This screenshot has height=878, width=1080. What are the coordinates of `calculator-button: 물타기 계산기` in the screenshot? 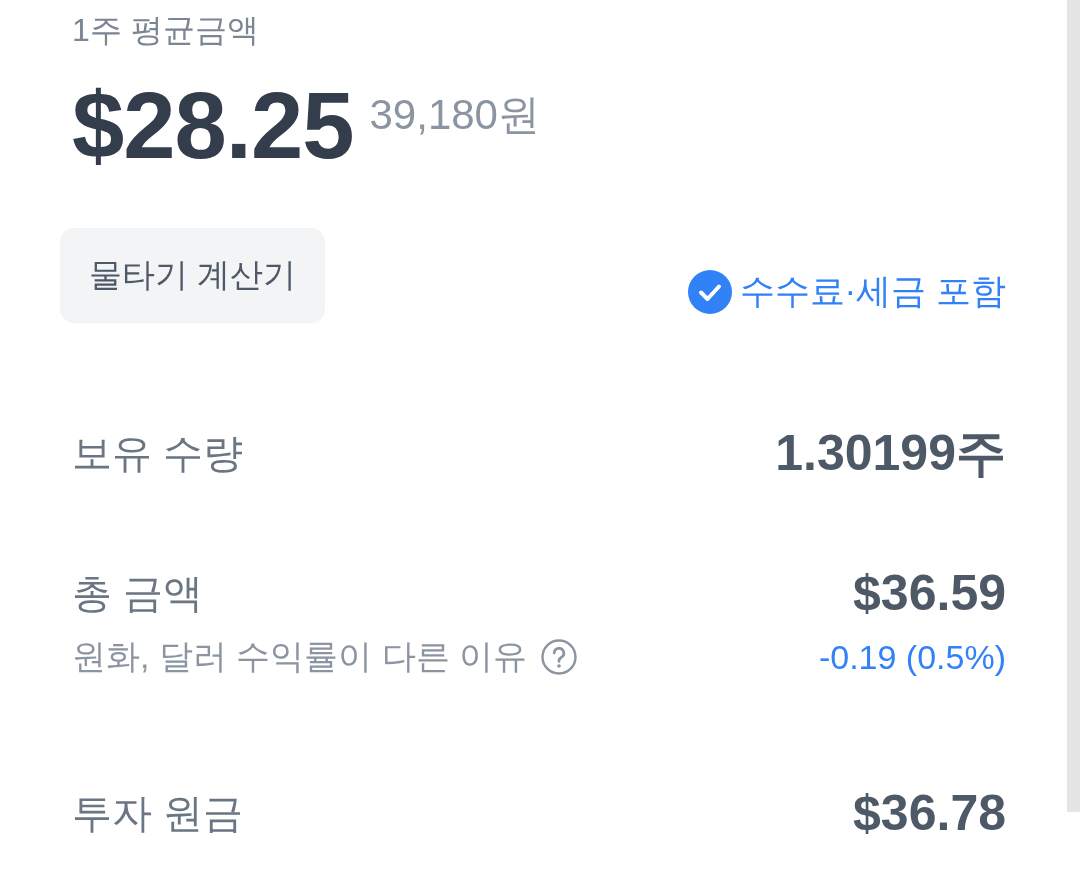 It's located at (193, 275).